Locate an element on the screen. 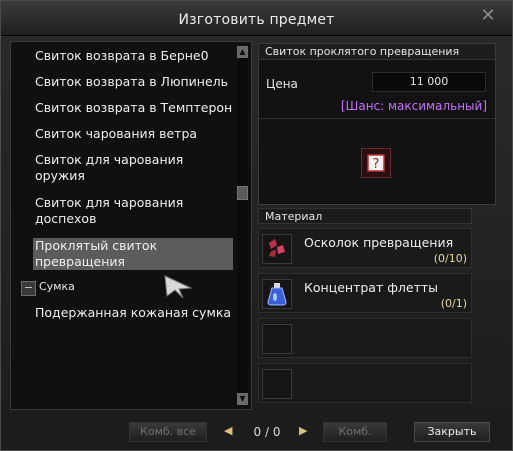  title-bar: Изготовить предмет ✕ is located at coordinates (256, 18).